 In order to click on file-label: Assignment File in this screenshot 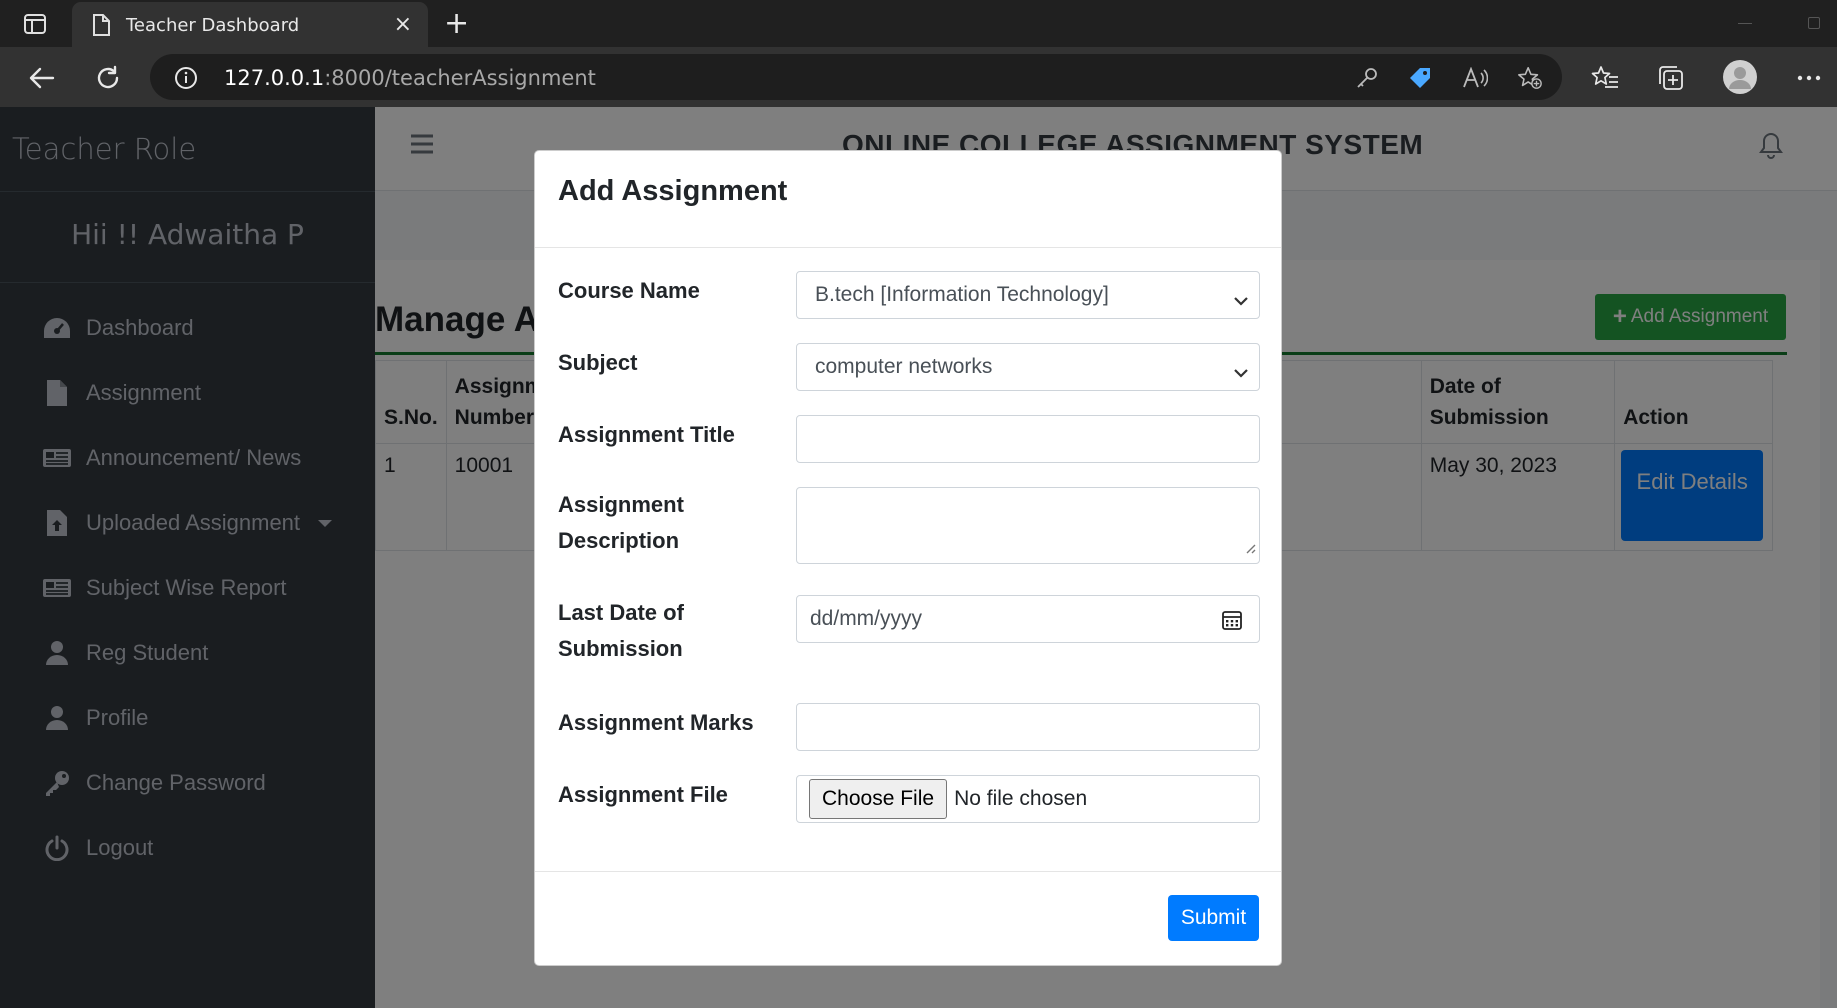, I will do `click(643, 794)`.